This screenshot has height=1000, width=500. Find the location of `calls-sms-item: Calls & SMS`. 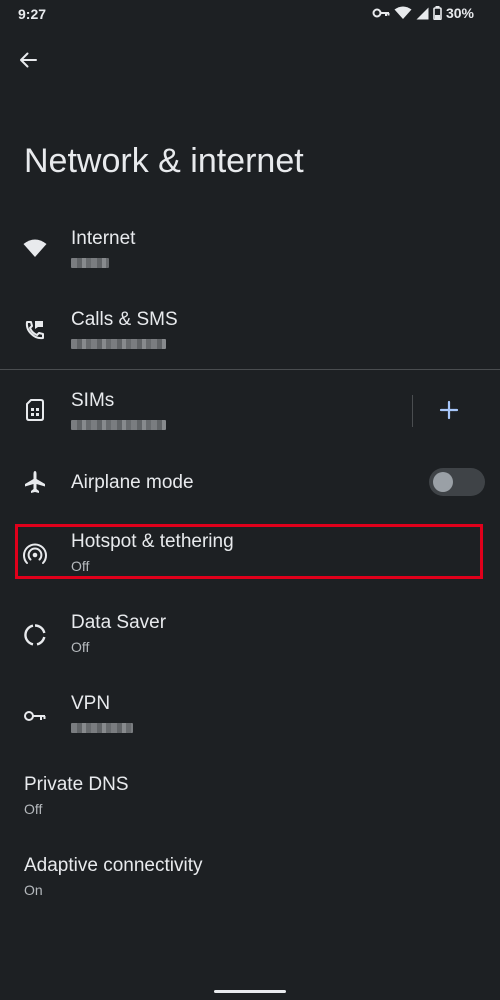

calls-sms-item: Calls & SMS is located at coordinates (250, 337).